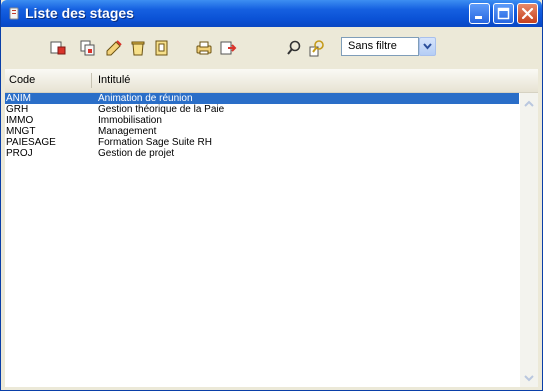 The image size is (543, 392). What do you see at coordinates (155, 142) in the screenshot?
I see `cell-intitule: Formation Sage Suite RH` at bounding box center [155, 142].